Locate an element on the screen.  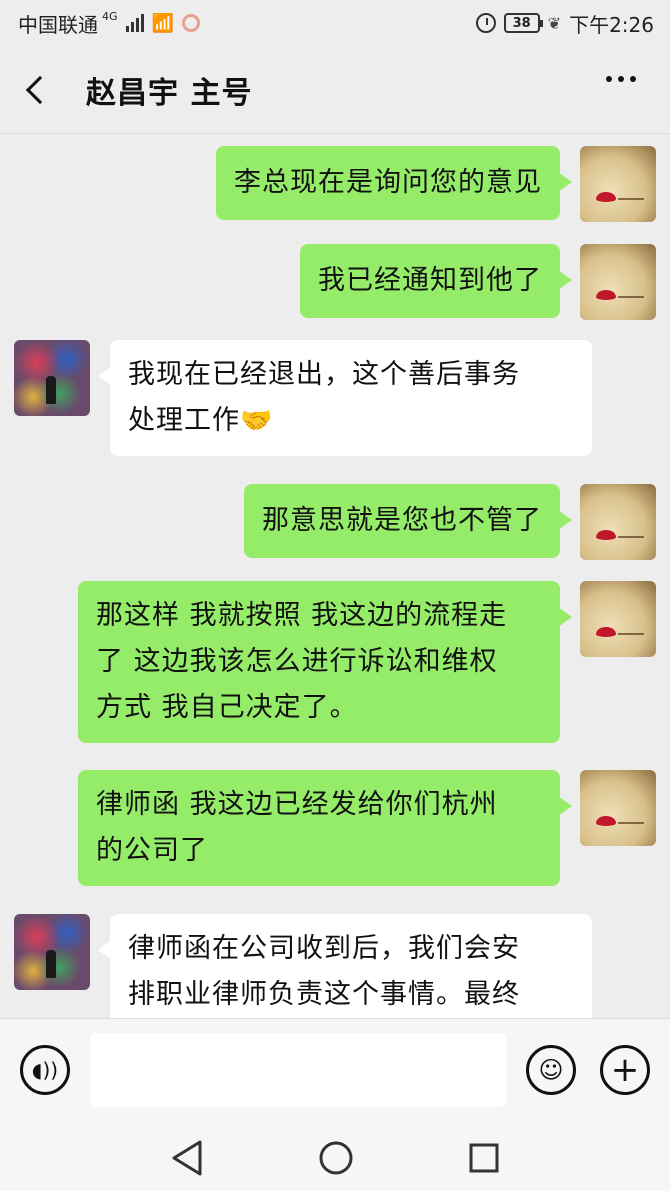
message-bubble: 那意思就是您也不管了 is located at coordinates (408, 521).